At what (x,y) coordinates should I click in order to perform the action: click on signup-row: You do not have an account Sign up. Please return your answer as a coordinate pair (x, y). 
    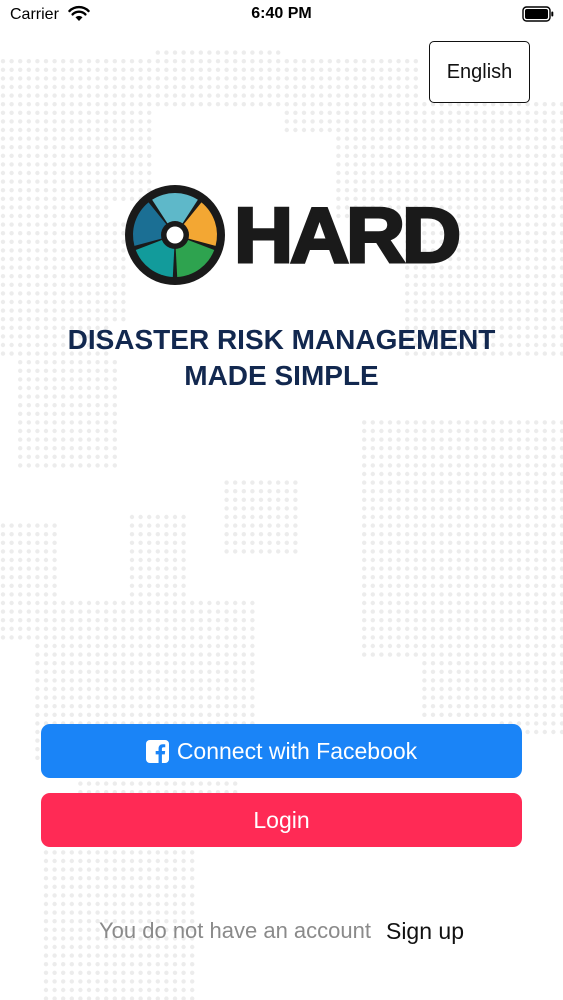
    Looking at the image, I should click on (281, 931).